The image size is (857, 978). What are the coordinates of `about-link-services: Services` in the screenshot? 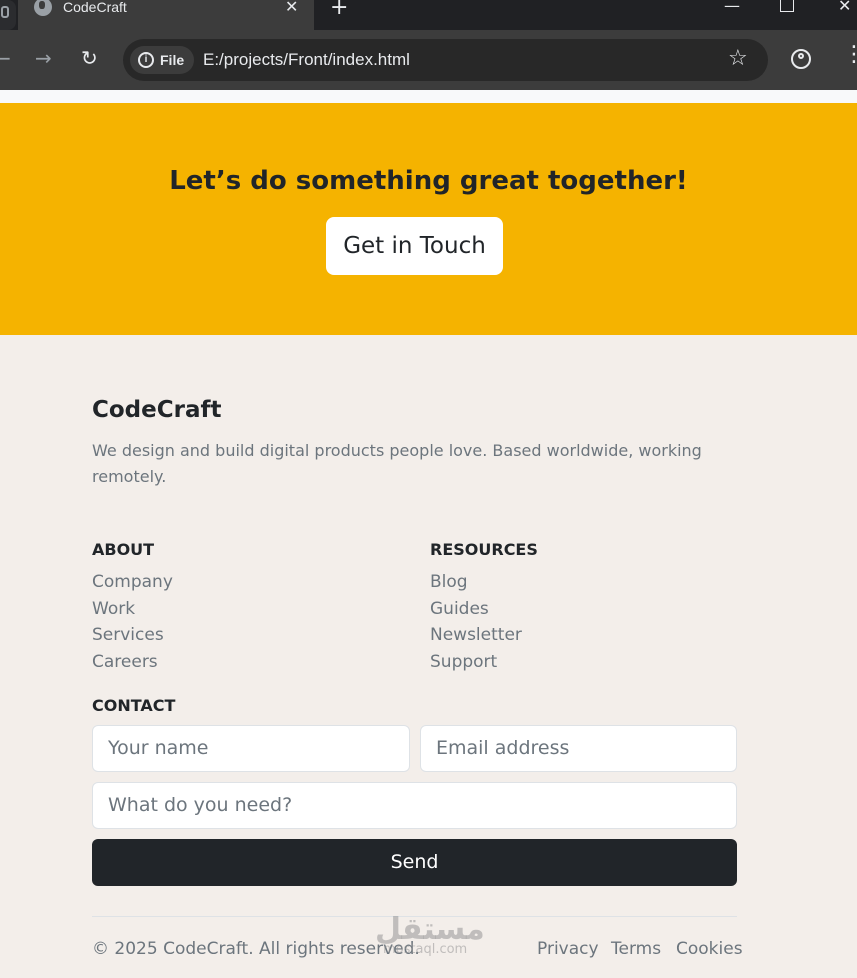 It's located at (132, 635).